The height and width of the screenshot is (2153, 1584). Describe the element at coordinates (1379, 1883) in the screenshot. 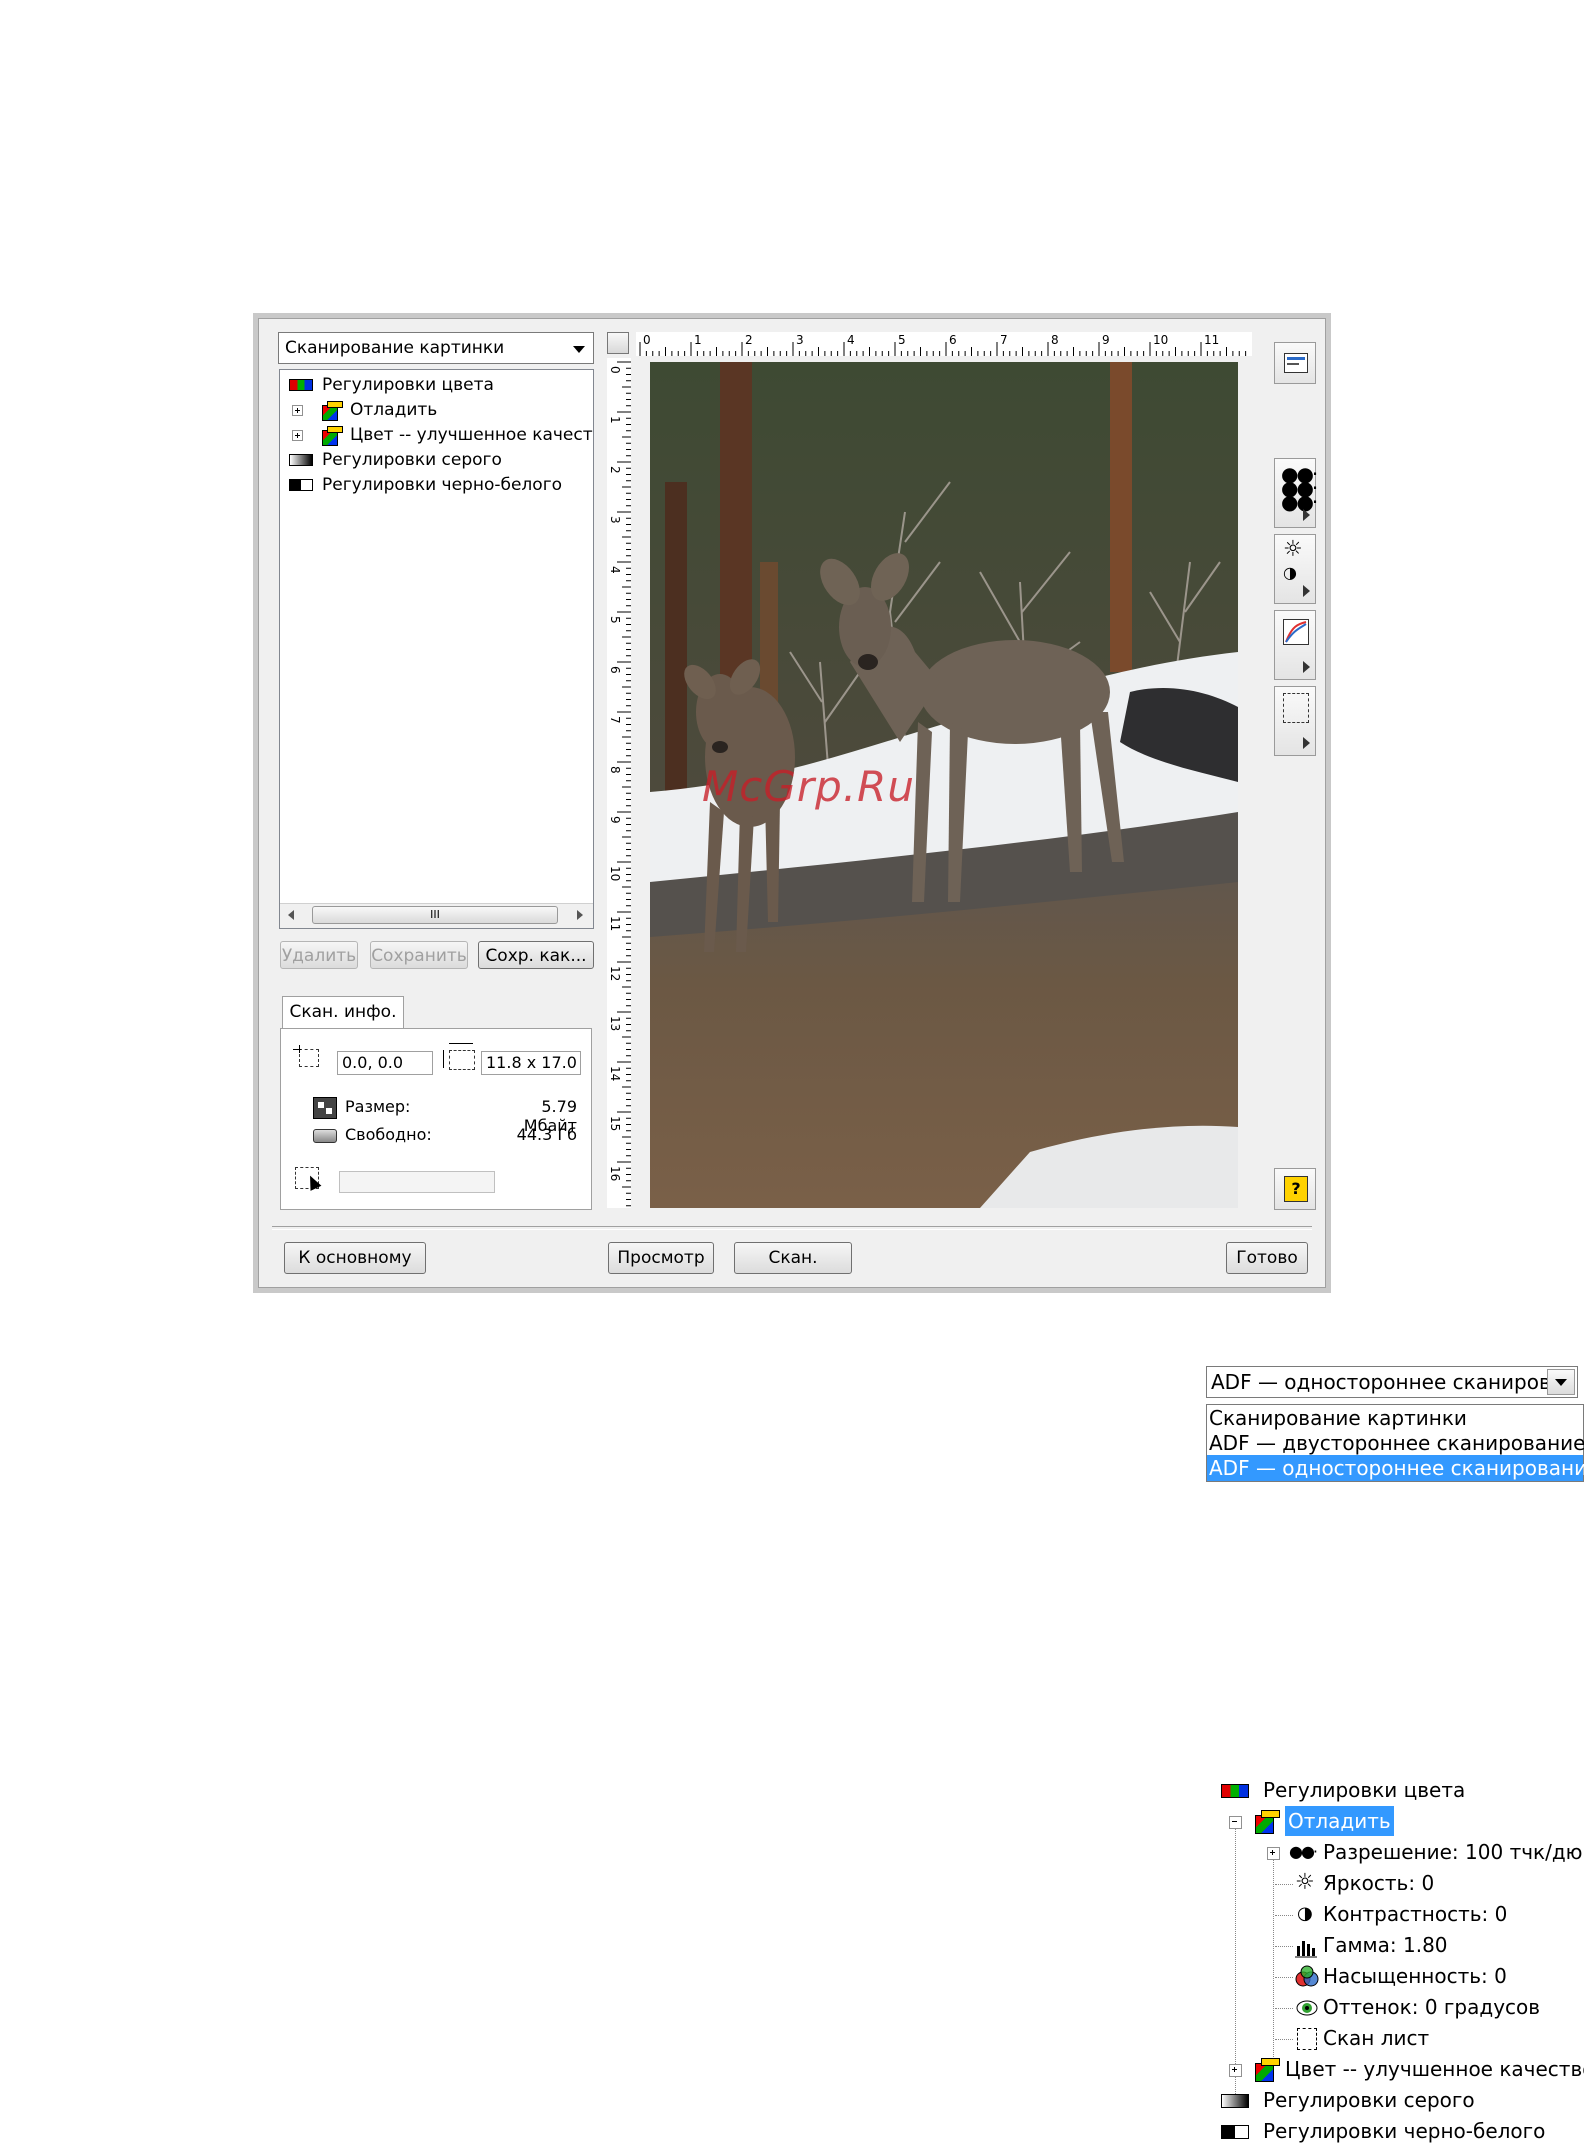

I see `tree-item-label: Яркость: 0` at that location.